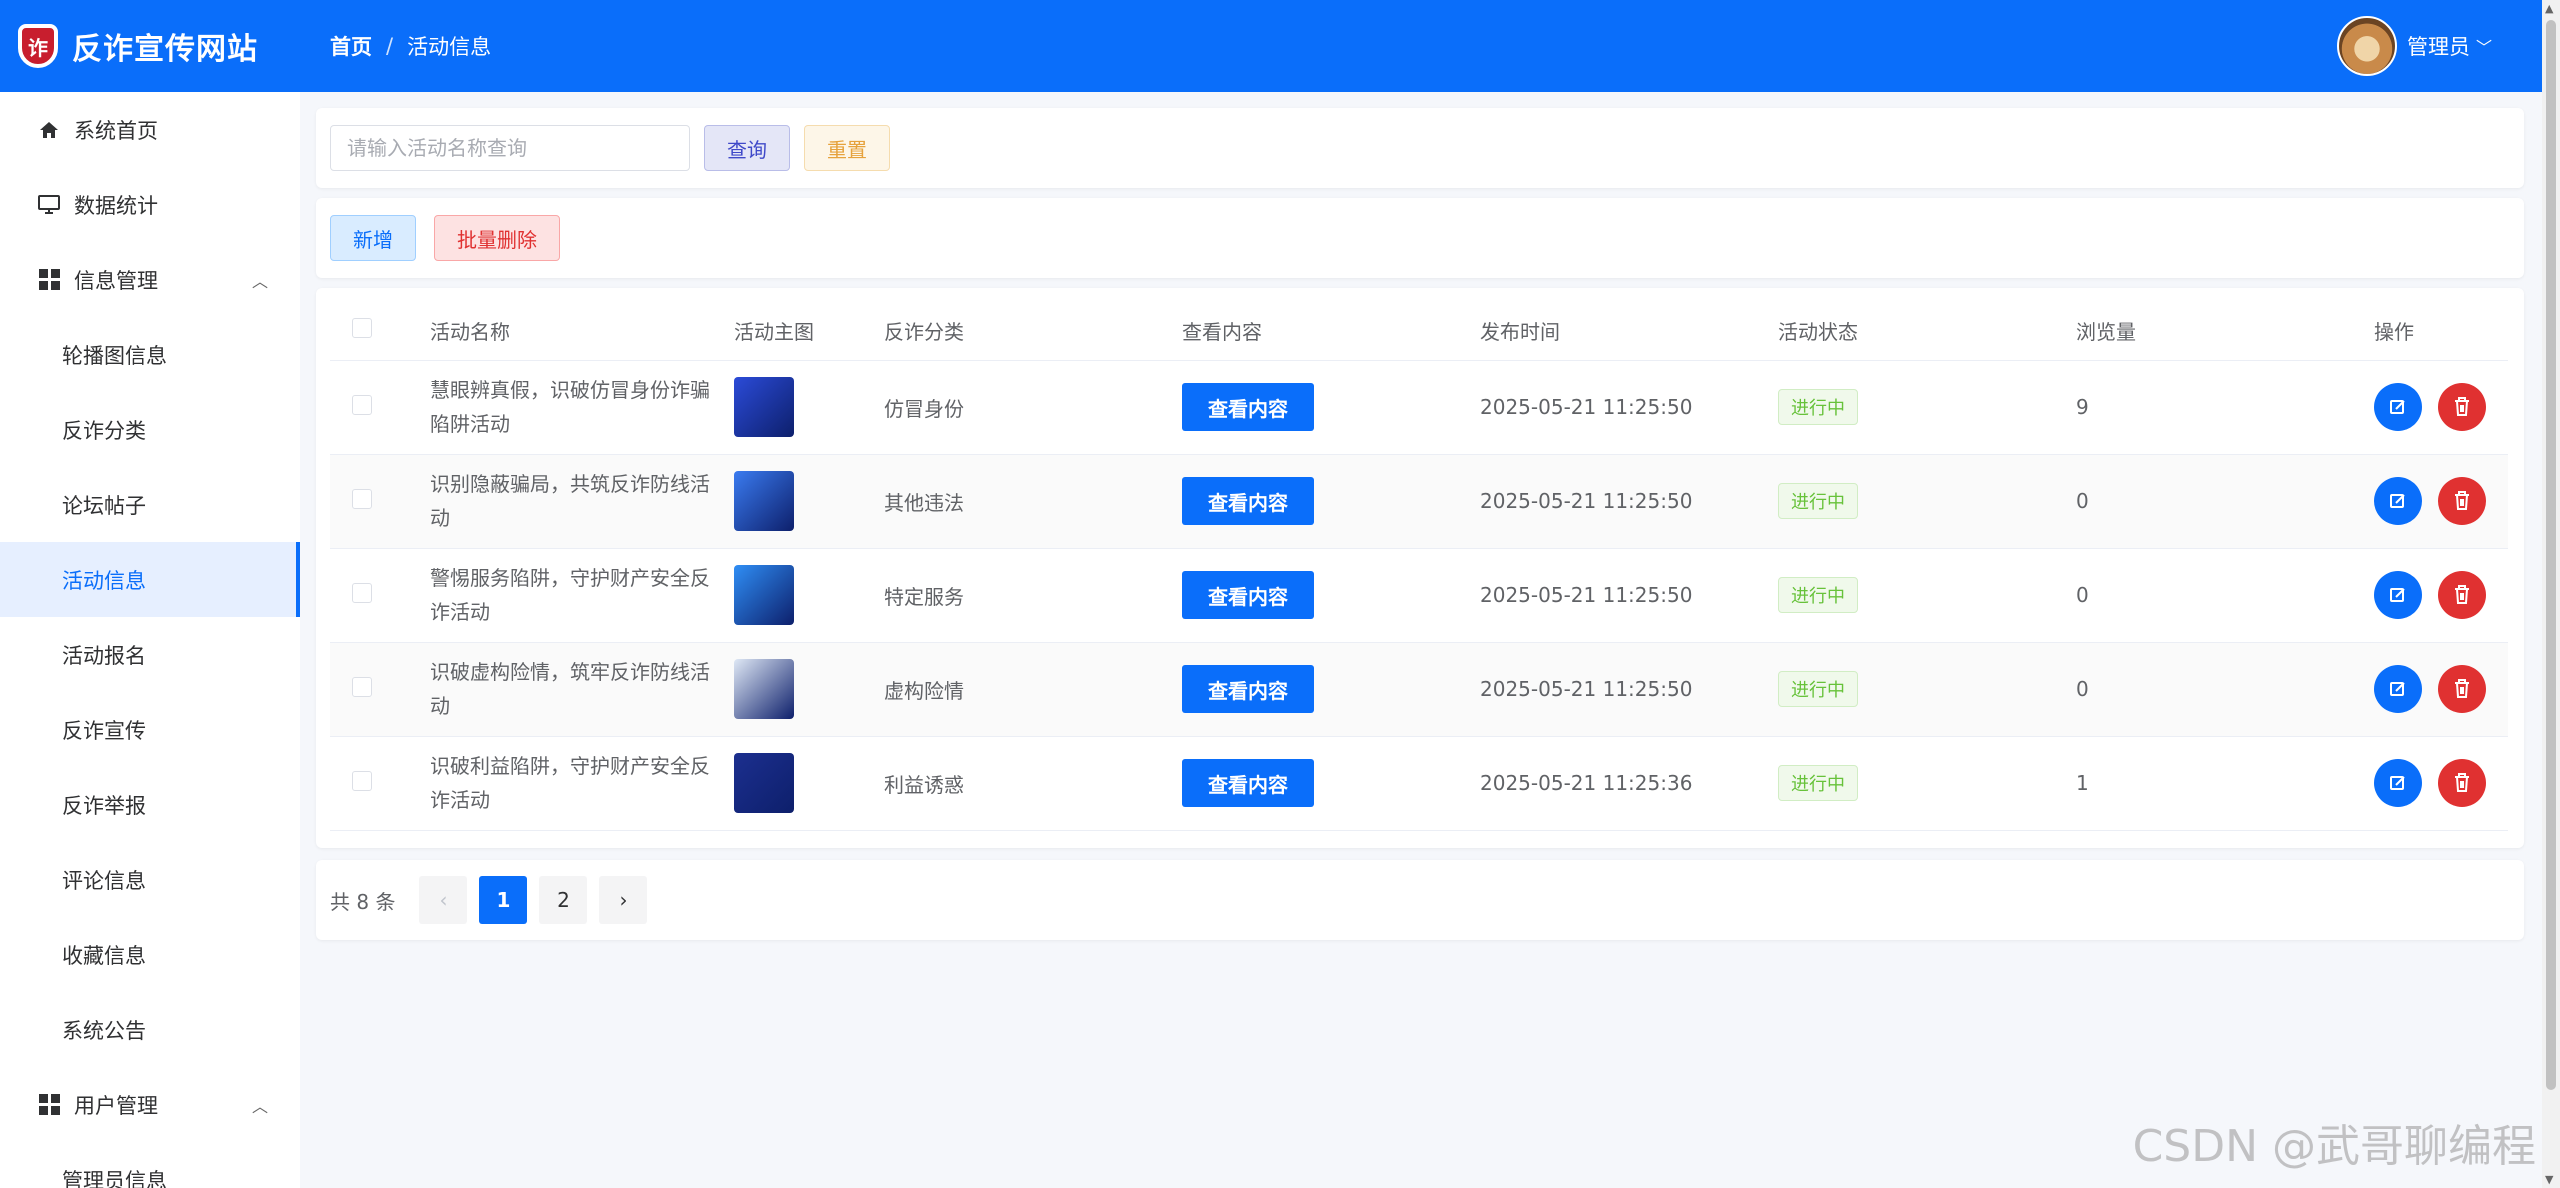 The width and height of the screenshot is (2560, 1188). What do you see at coordinates (104, 730) in the screenshot?
I see `sidebar-item-label: 反诈宣传` at bounding box center [104, 730].